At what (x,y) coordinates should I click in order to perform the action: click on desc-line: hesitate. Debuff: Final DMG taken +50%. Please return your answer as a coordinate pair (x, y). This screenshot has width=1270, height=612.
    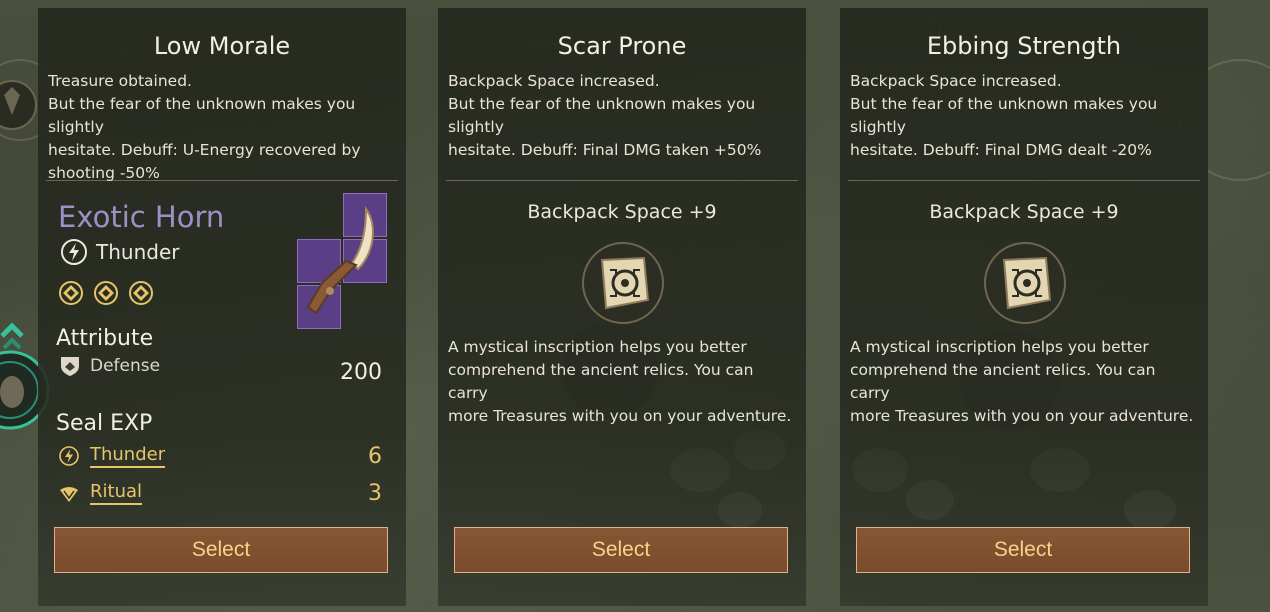
    Looking at the image, I should click on (605, 150).